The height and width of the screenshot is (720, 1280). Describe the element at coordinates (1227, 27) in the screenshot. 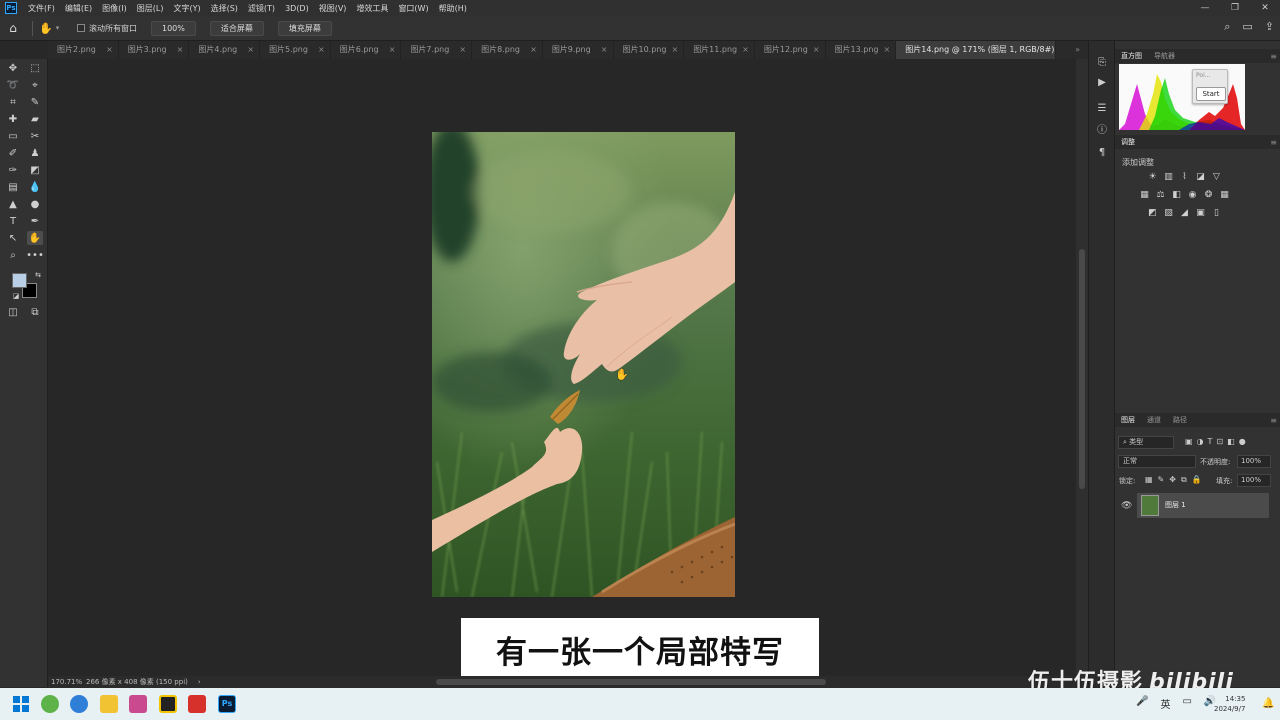

I see `search-icon: ⌕` at that location.